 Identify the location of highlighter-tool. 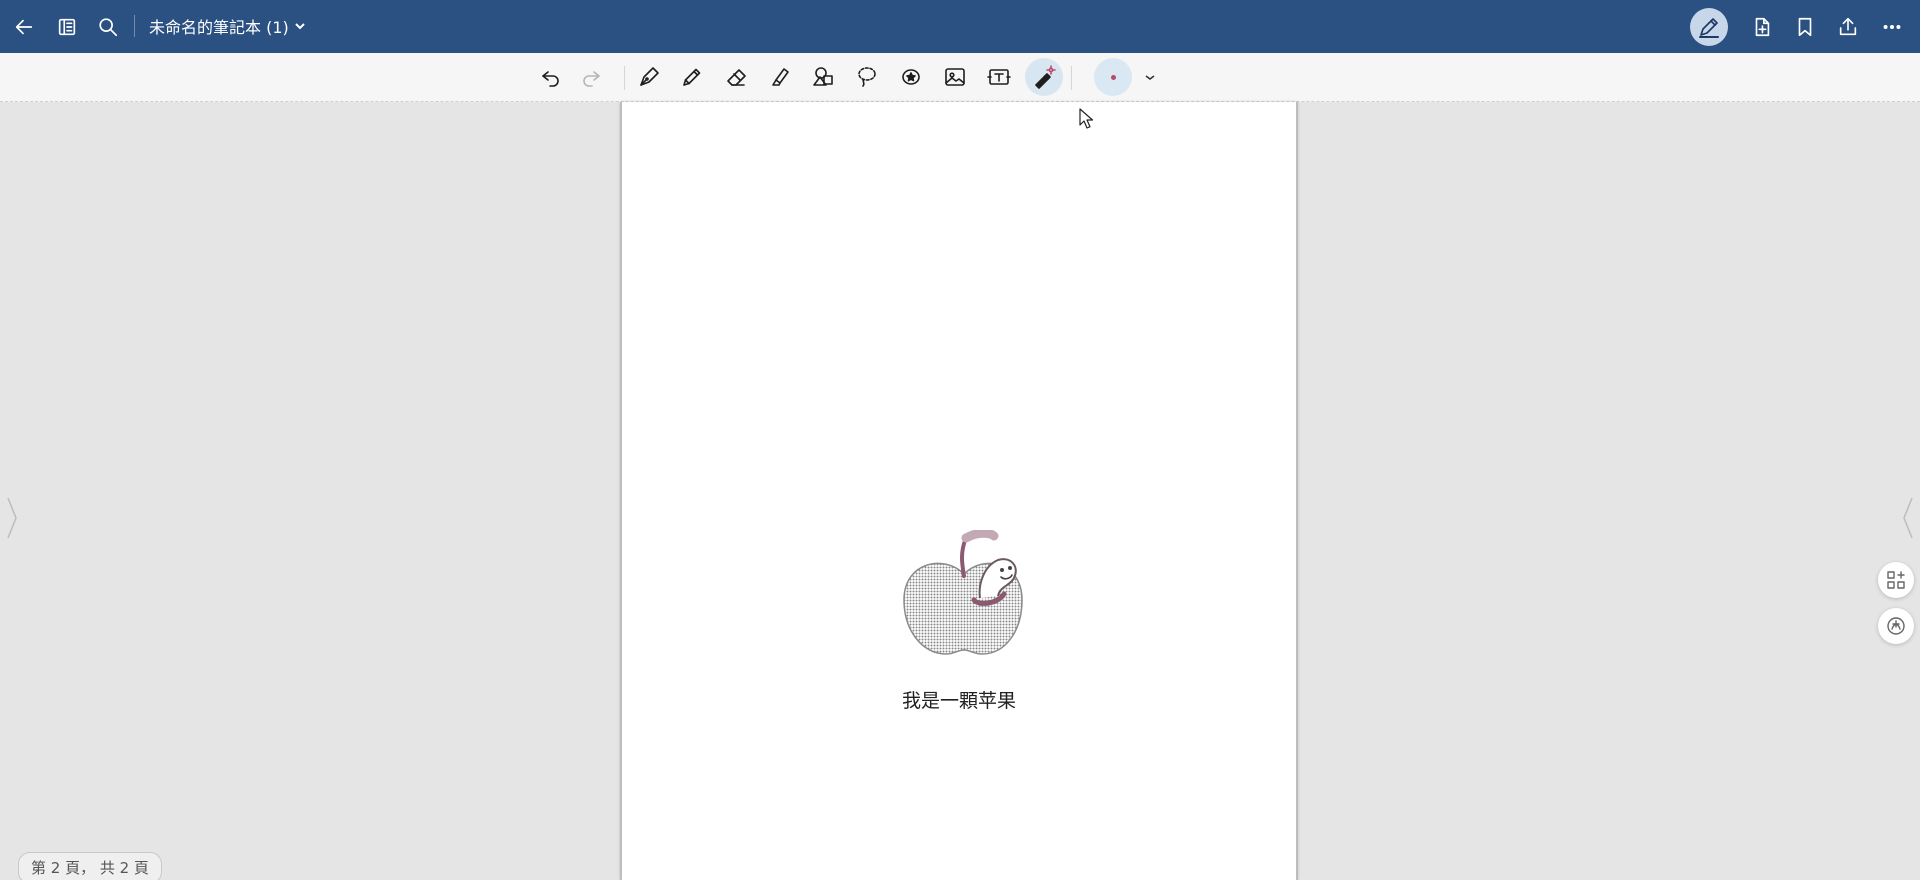
(779, 77).